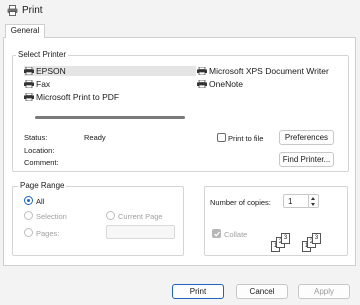  I want to click on title-bar, so click(180, 11).